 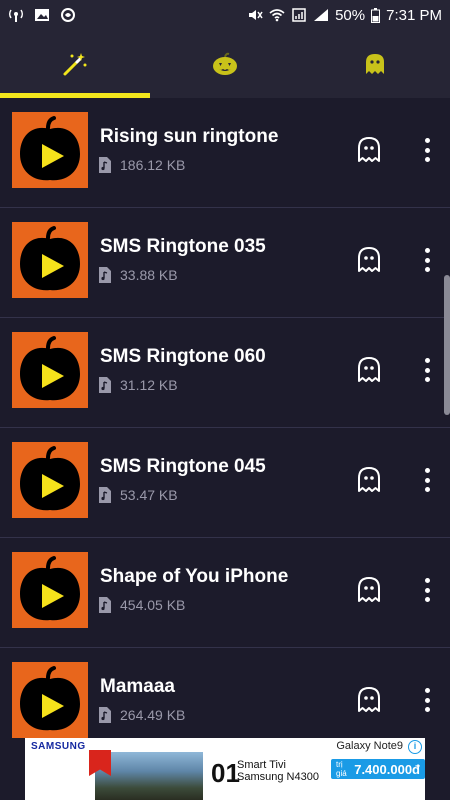 I want to click on image-icon, so click(x=42, y=15).